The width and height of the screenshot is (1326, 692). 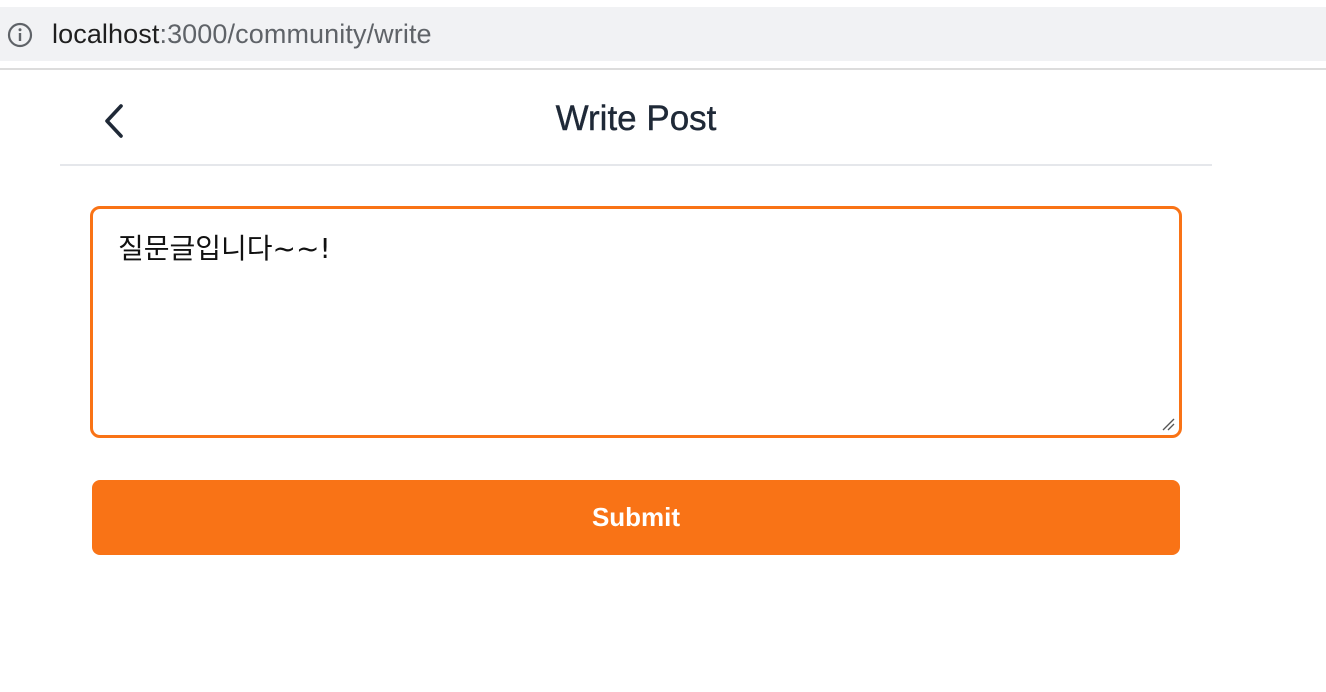 I want to click on address-text: localhost:3000/community/write, so click(x=242, y=34).